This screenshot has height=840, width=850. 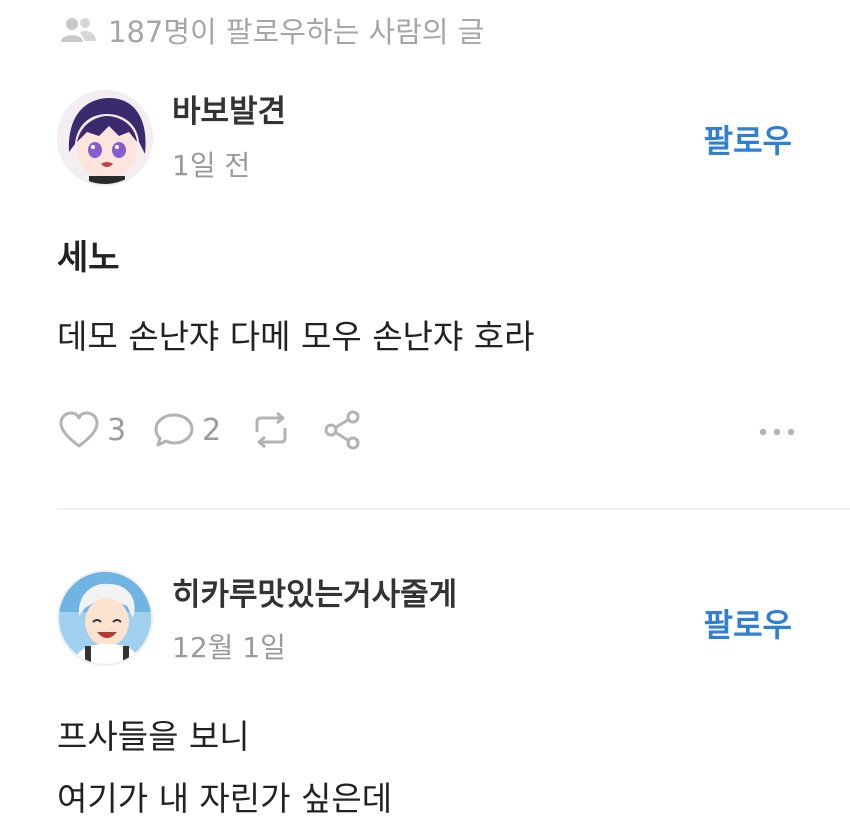 I want to click on like-button: 3, so click(x=91, y=430).